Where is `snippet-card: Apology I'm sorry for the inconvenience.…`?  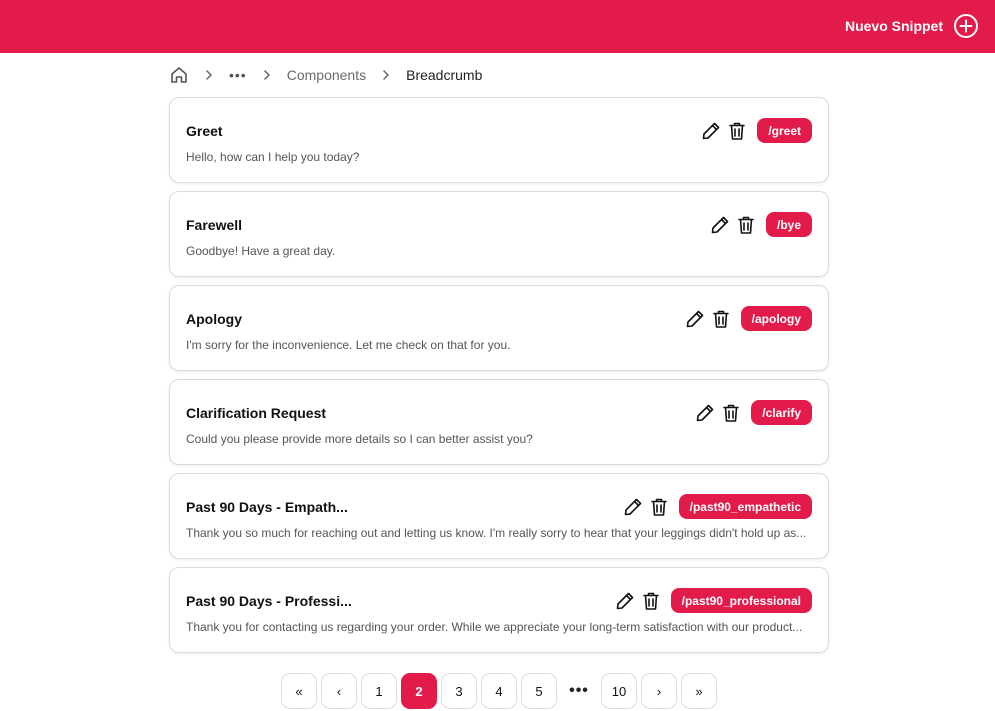
snippet-card: Apology I'm sorry for the inconvenience.… is located at coordinates (499, 328).